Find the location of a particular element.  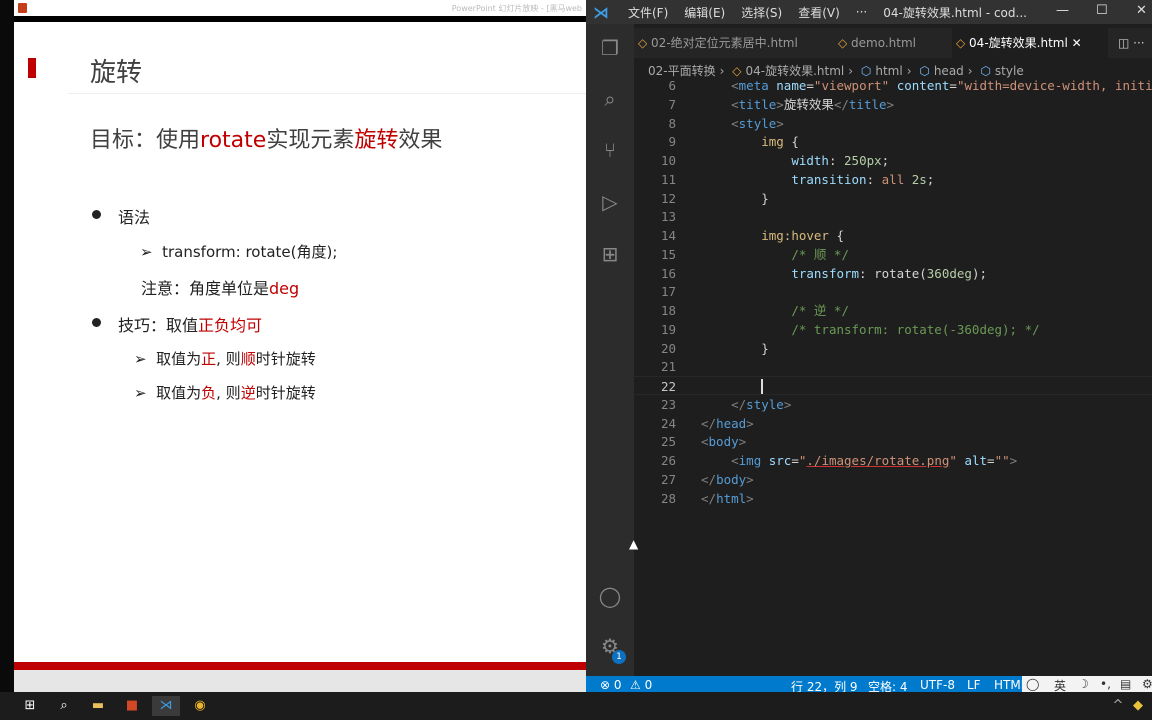

errors-count: ⊗ 0 is located at coordinates (611, 685).